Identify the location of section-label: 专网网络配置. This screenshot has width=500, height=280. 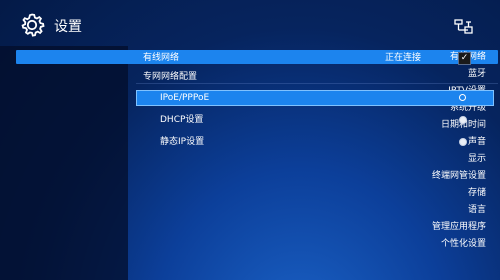
(170, 77).